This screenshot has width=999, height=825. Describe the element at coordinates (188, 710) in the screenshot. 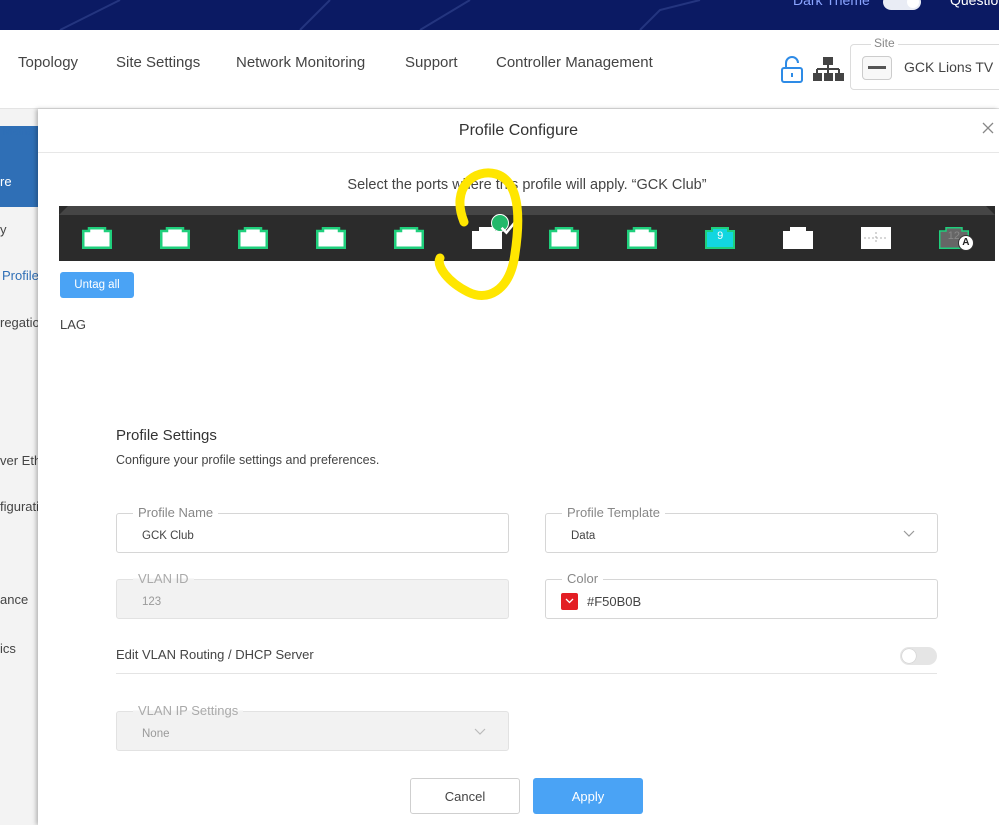

I see `vlan-ip-settings-label: VLAN IP Settings` at that location.